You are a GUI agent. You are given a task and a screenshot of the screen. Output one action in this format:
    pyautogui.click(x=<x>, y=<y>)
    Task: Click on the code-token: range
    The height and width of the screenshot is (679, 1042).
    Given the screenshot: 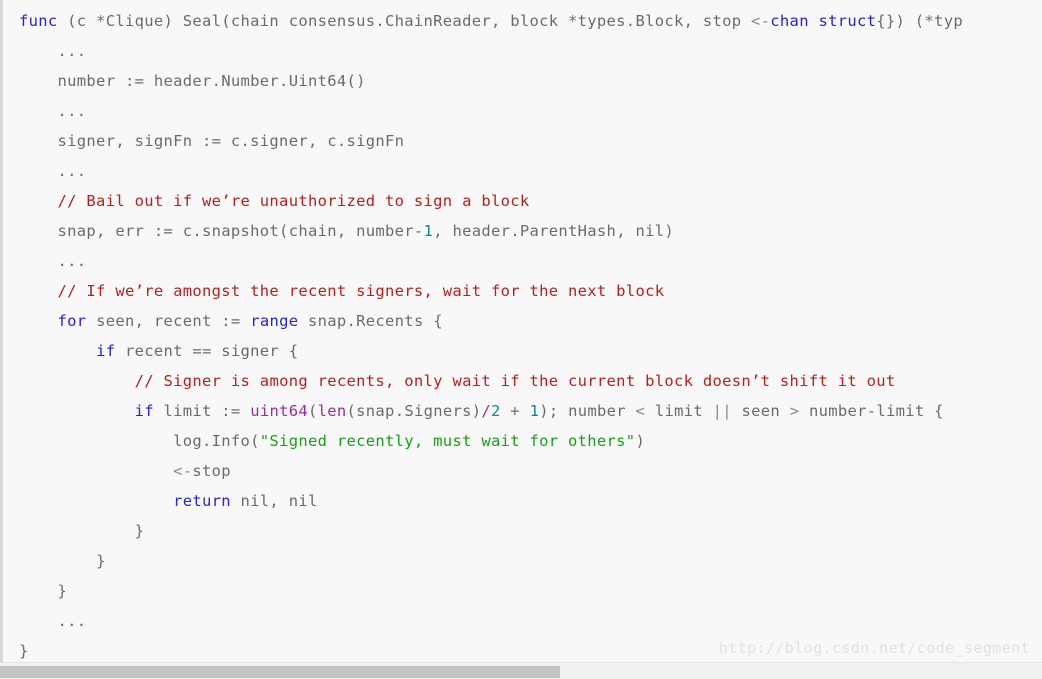 What is the action you would take?
    pyautogui.click(x=274, y=321)
    